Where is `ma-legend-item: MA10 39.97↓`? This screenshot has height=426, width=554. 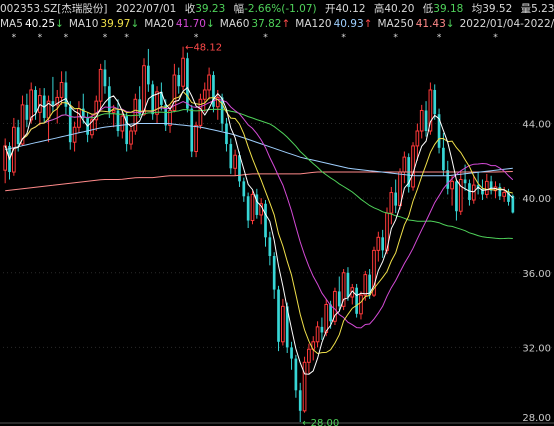
ma-legend-item: MA10 39.97↓ is located at coordinates (104, 24).